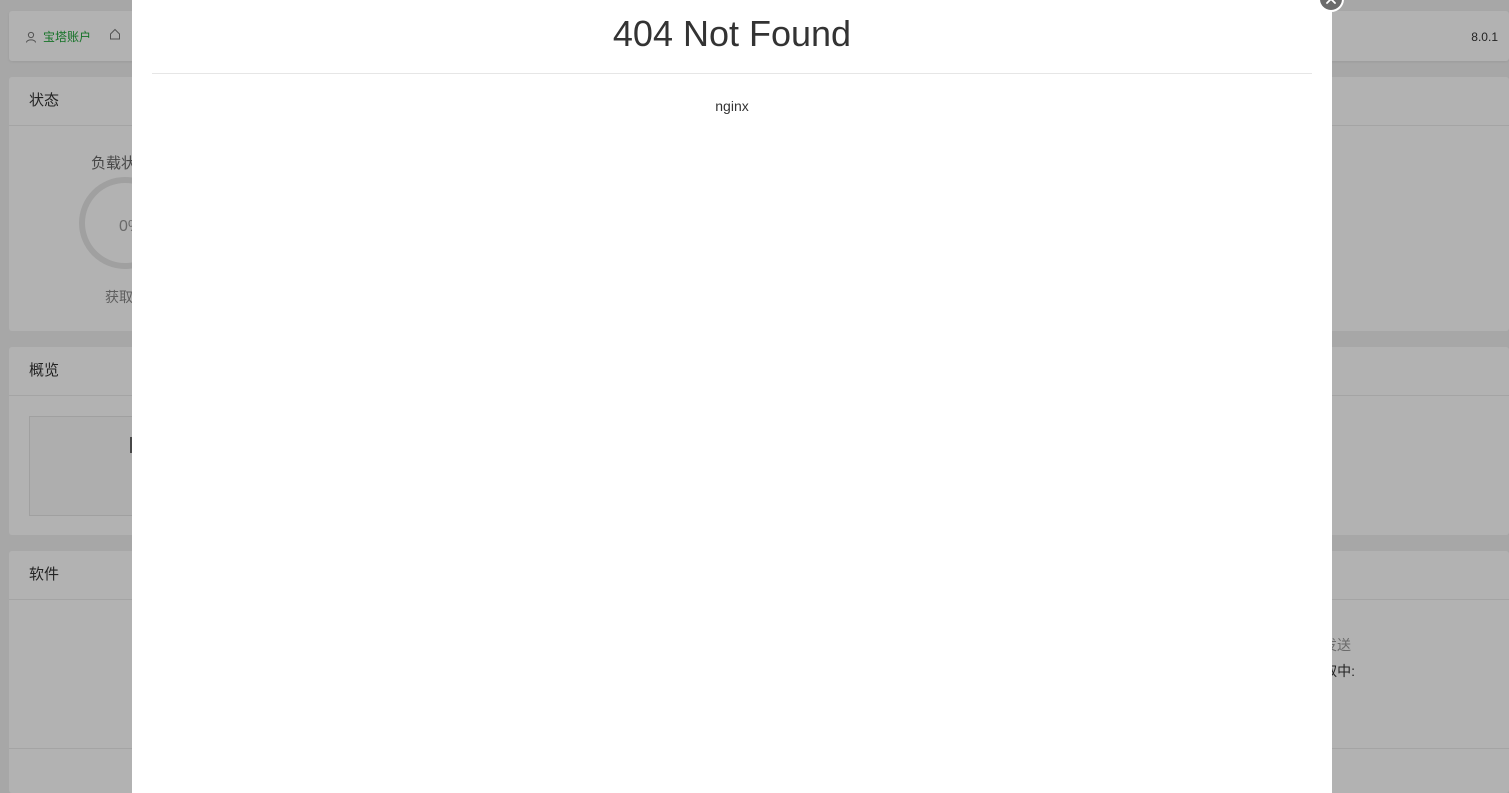  What do you see at coordinates (732, 106) in the screenshot?
I see `server-name: nginx` at bounding box center [732, 106].